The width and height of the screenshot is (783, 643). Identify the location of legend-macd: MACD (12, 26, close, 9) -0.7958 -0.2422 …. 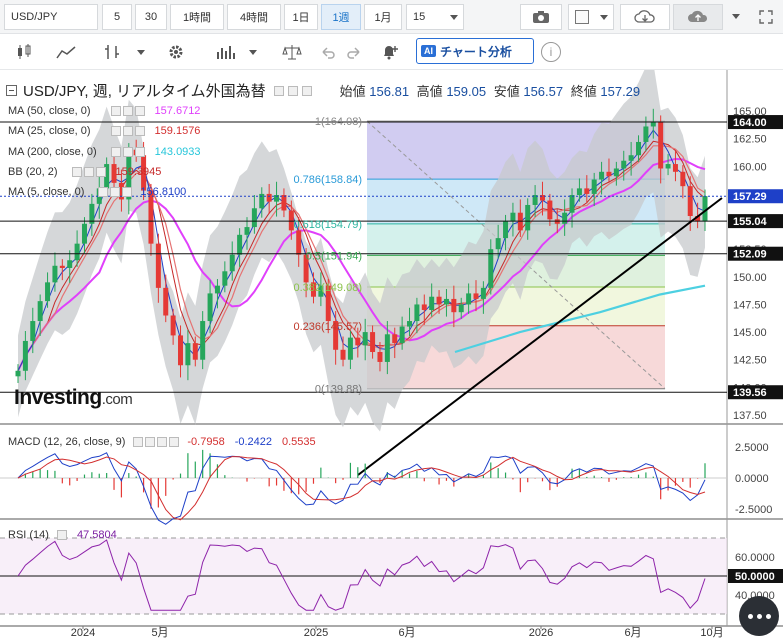
(162, 442).